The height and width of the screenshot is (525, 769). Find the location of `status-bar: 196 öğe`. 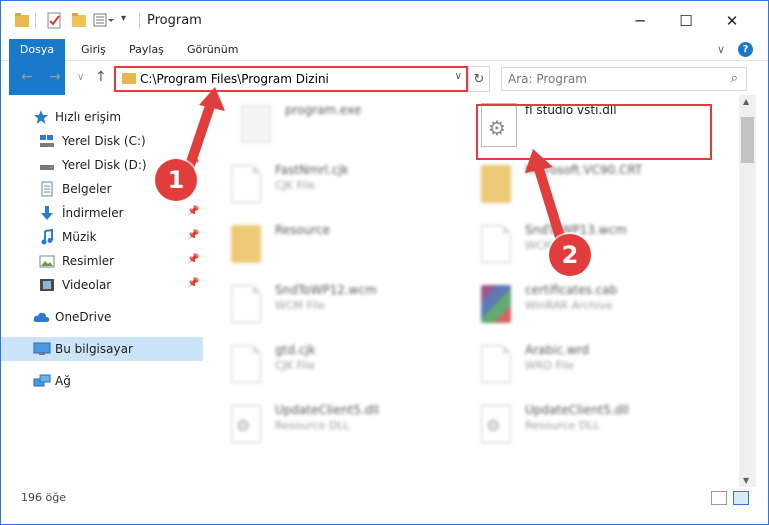

status-bar: 196 öğe is located at coordinates (384, 498).